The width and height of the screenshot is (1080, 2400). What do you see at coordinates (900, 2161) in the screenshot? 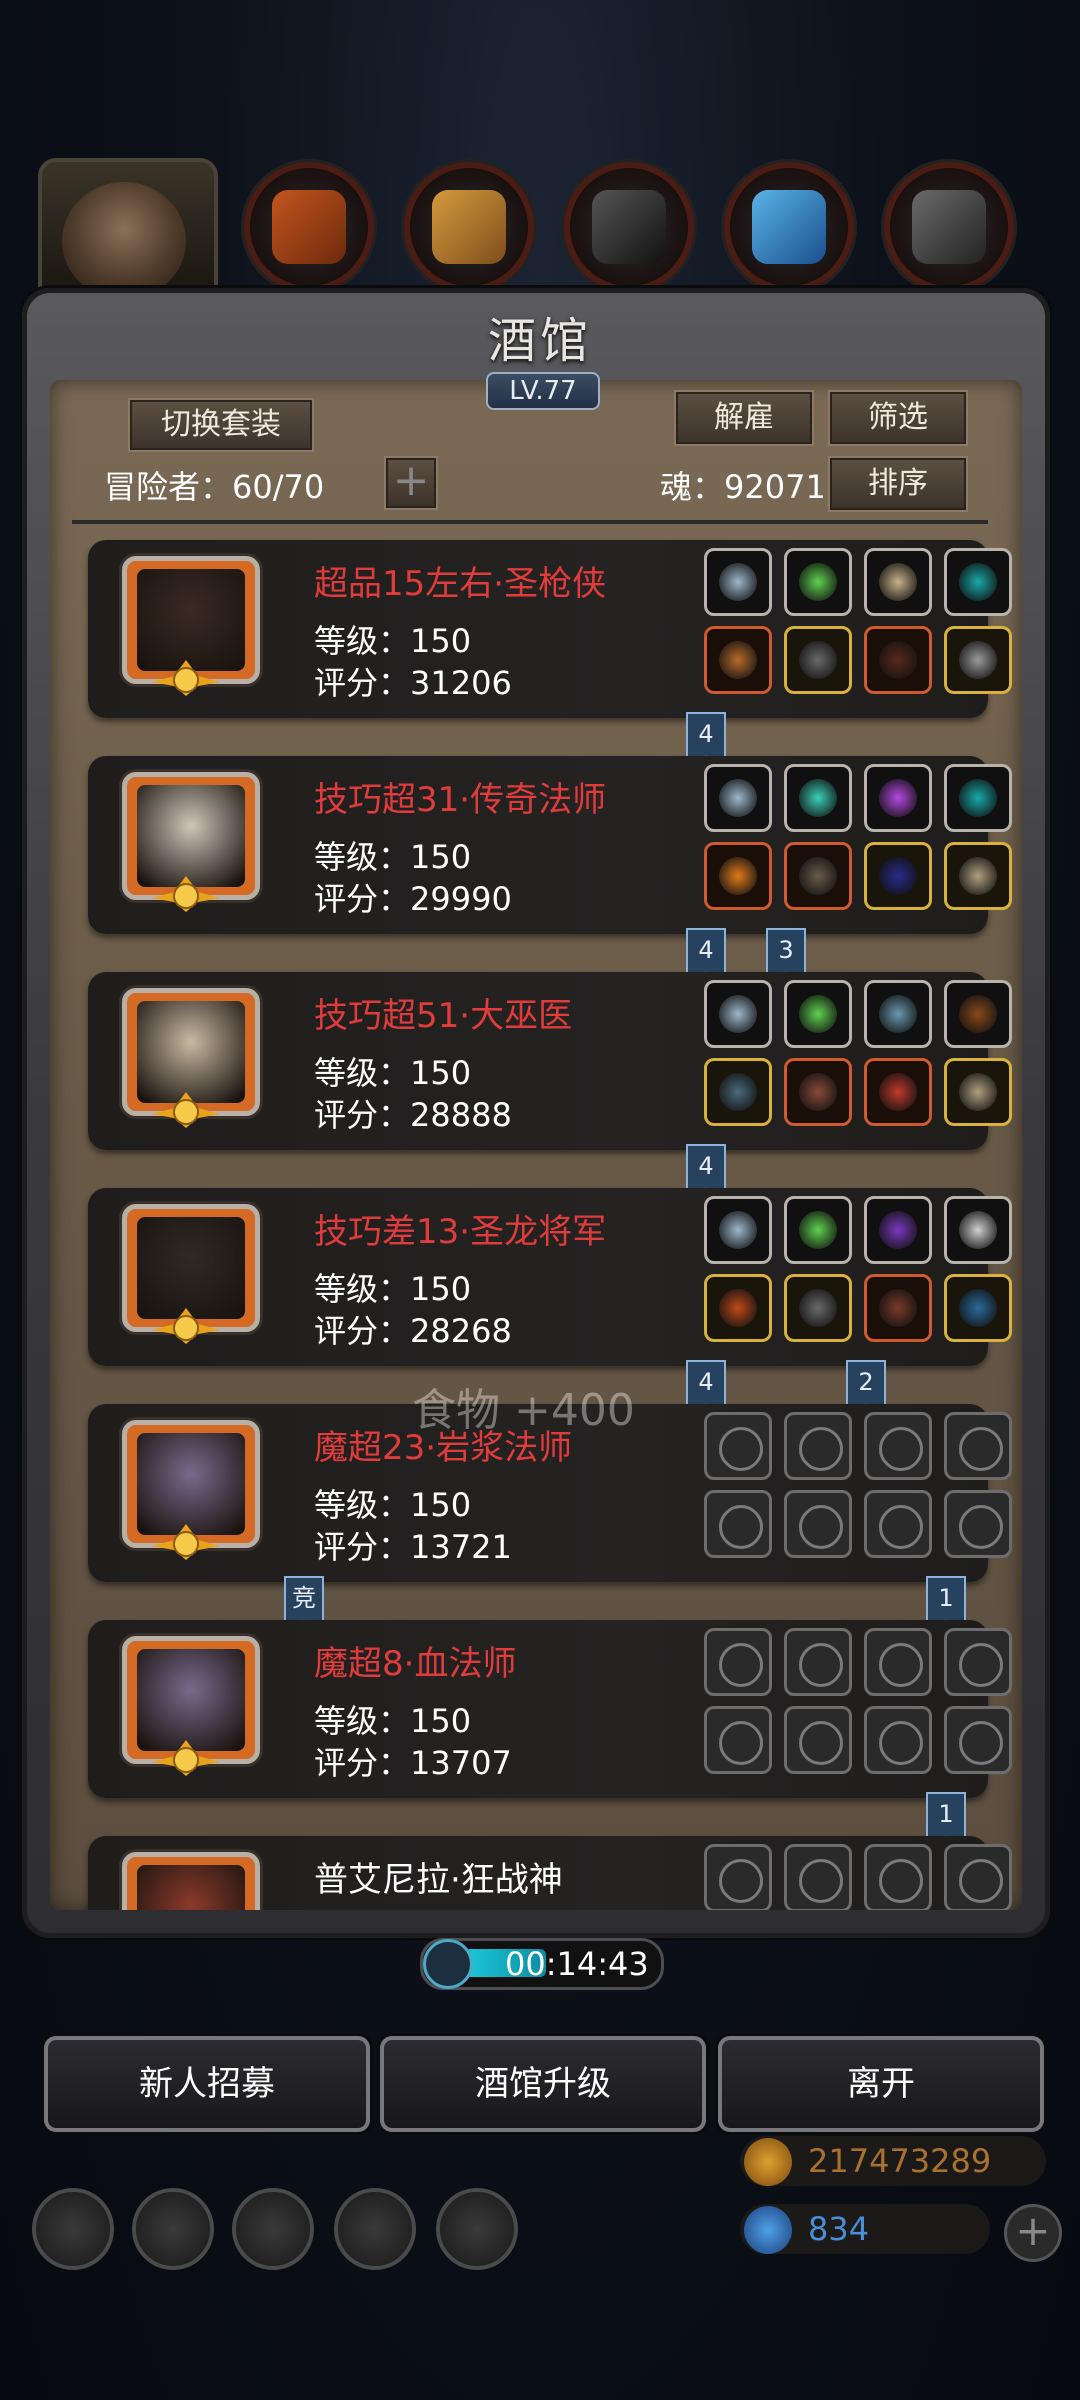
I see `gold-value: 217473289` at bounding box center [900, 2161].